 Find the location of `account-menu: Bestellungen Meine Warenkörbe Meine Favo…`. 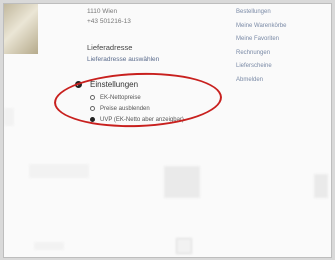

account-menu: Bestellungen Meine Warenkörbe Meine Favo… is located at coordinates (261, 47).